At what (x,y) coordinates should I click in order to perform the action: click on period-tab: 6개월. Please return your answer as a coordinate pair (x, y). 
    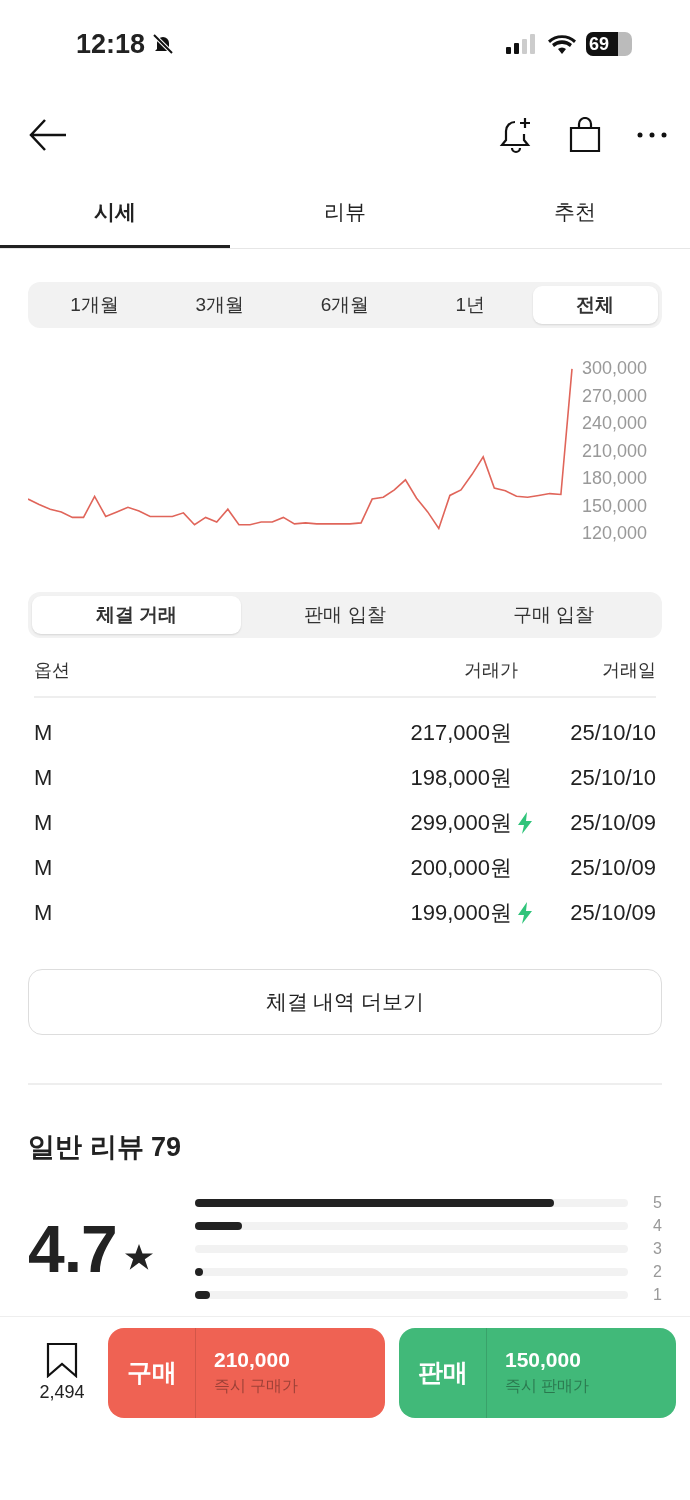
    Looking at the image, I should click on (345, 305).